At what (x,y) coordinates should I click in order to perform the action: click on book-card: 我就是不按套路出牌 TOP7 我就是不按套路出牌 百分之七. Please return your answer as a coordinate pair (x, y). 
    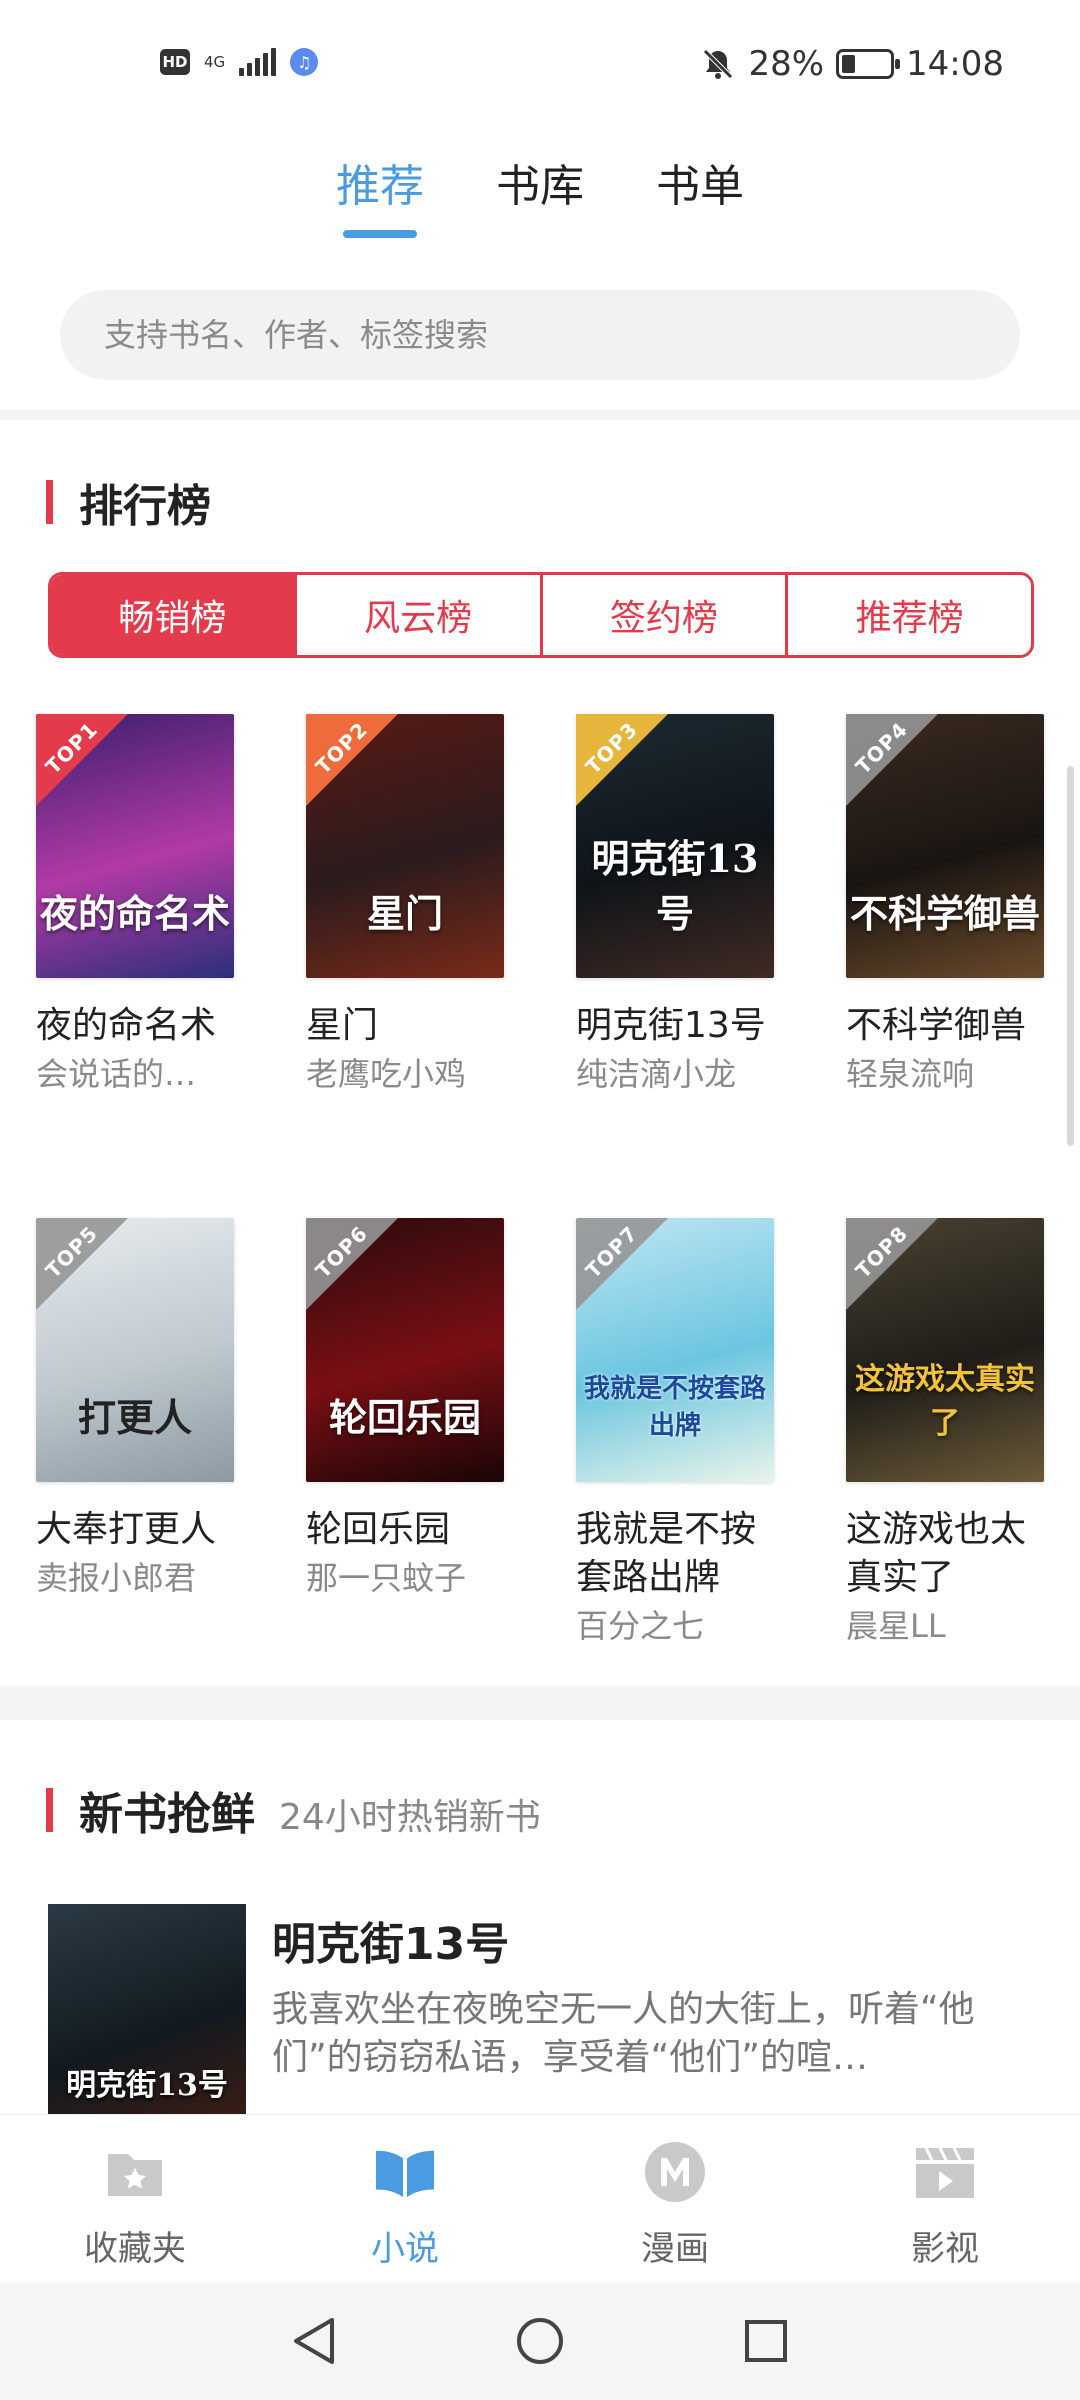
    Looking at the image, I should click on (692, 1470).